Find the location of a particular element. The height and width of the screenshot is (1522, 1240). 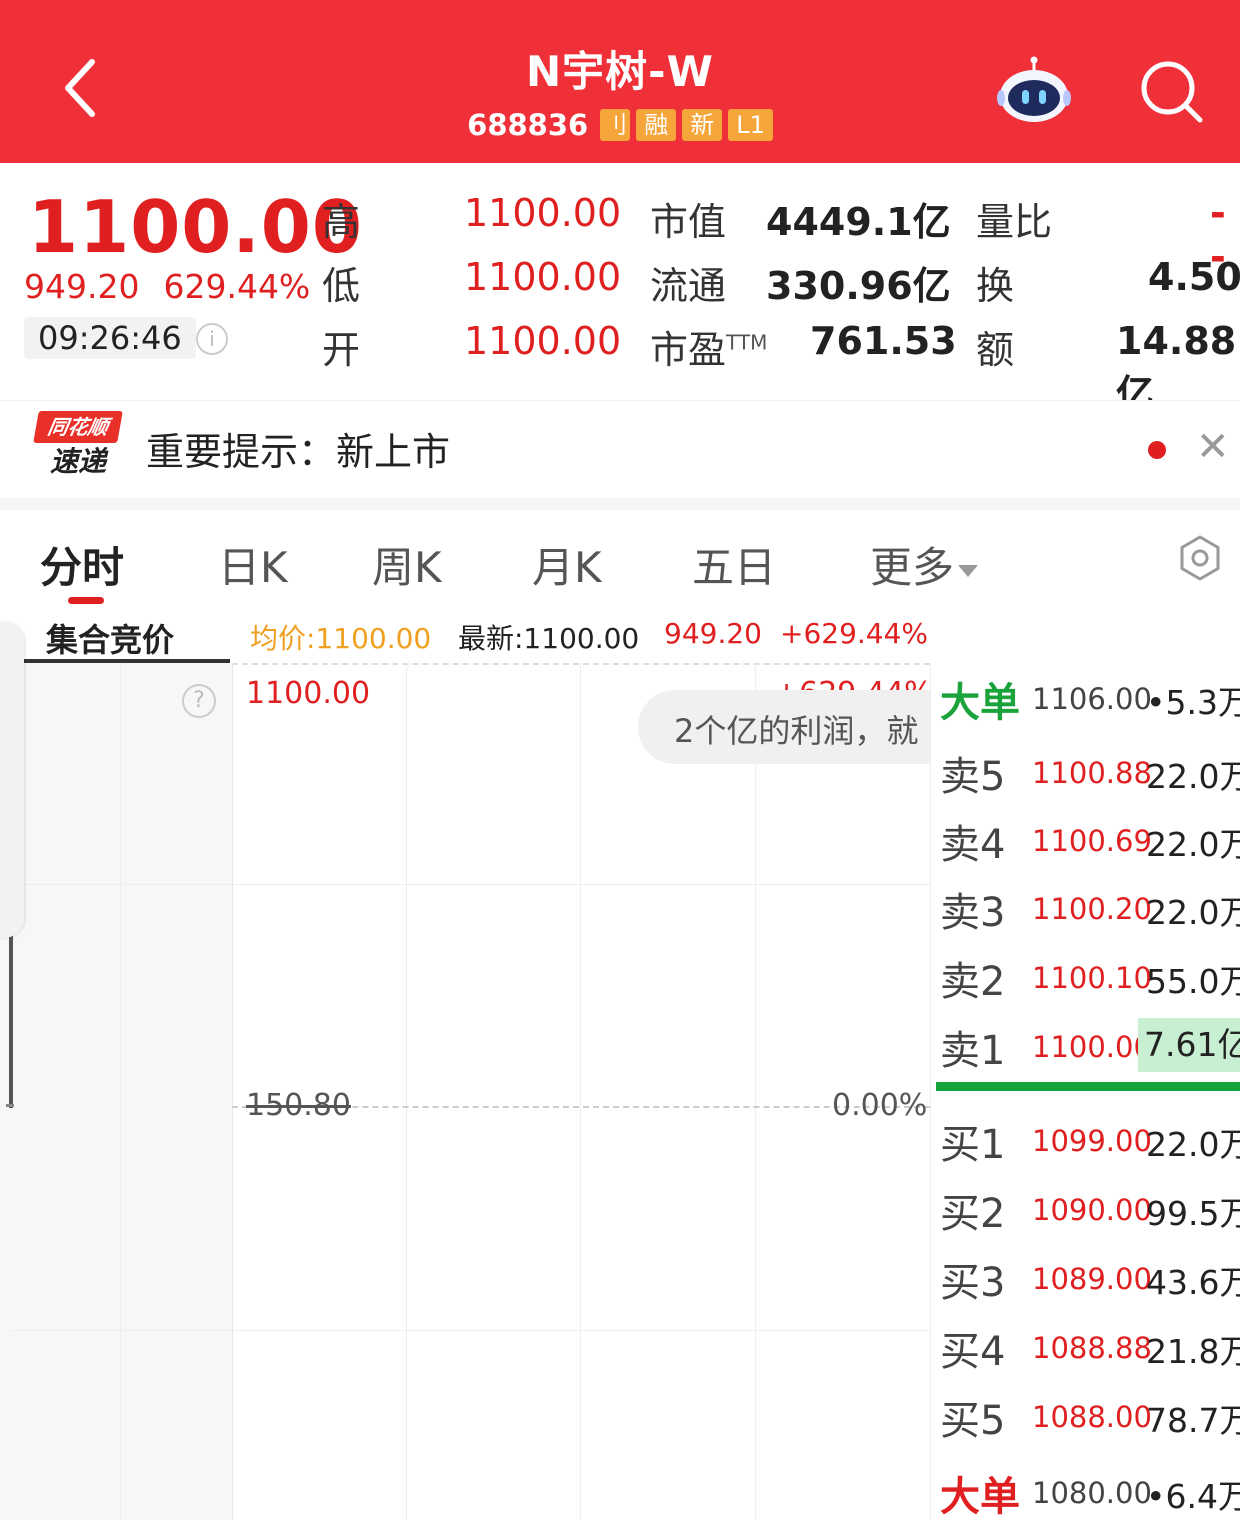

ask-row-2: 卖2 1100.10 55.0万 is located at coordinates (1085, 974).